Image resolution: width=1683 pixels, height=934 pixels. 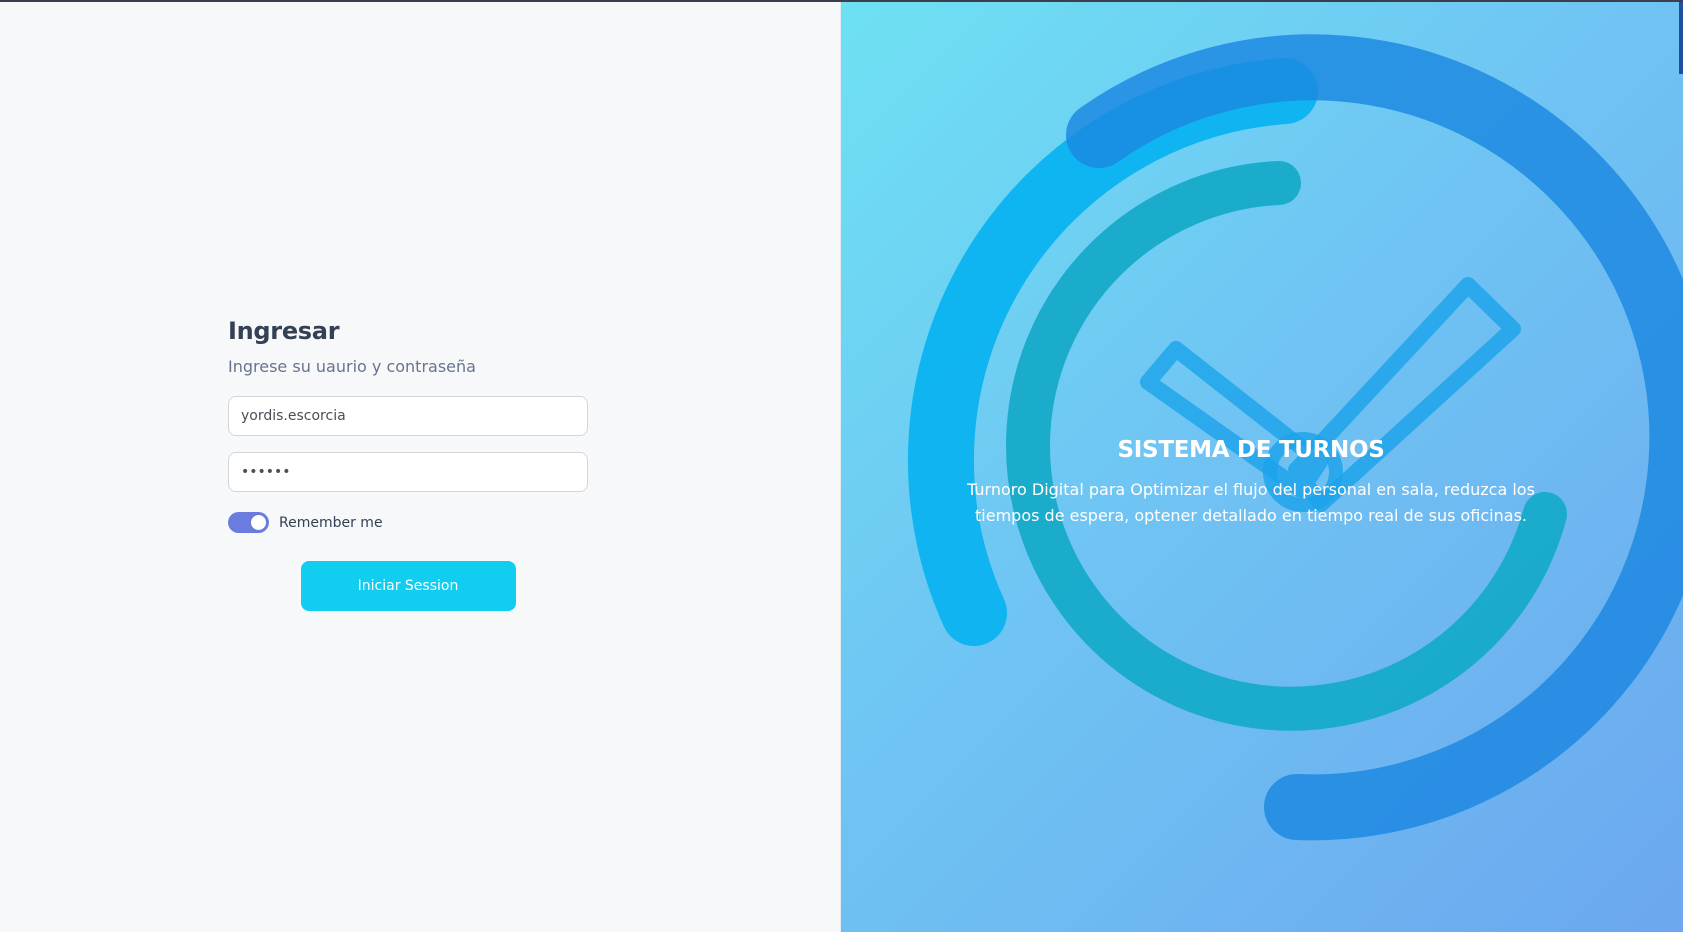 What do you see at coordinates (1251, 450) in the screenshot?
I see `hero-title: SISTEMA DE TURNOS` at bounding box center [1251, 450].